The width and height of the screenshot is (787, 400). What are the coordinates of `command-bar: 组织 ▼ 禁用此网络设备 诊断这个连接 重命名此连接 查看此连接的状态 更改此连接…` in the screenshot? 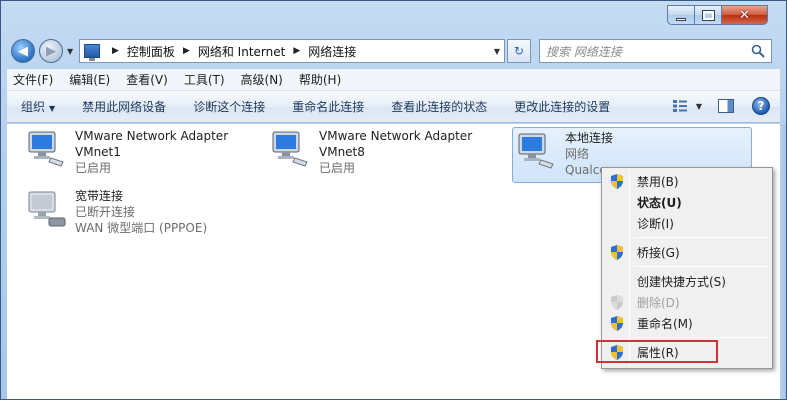 It's located at (393, 107).